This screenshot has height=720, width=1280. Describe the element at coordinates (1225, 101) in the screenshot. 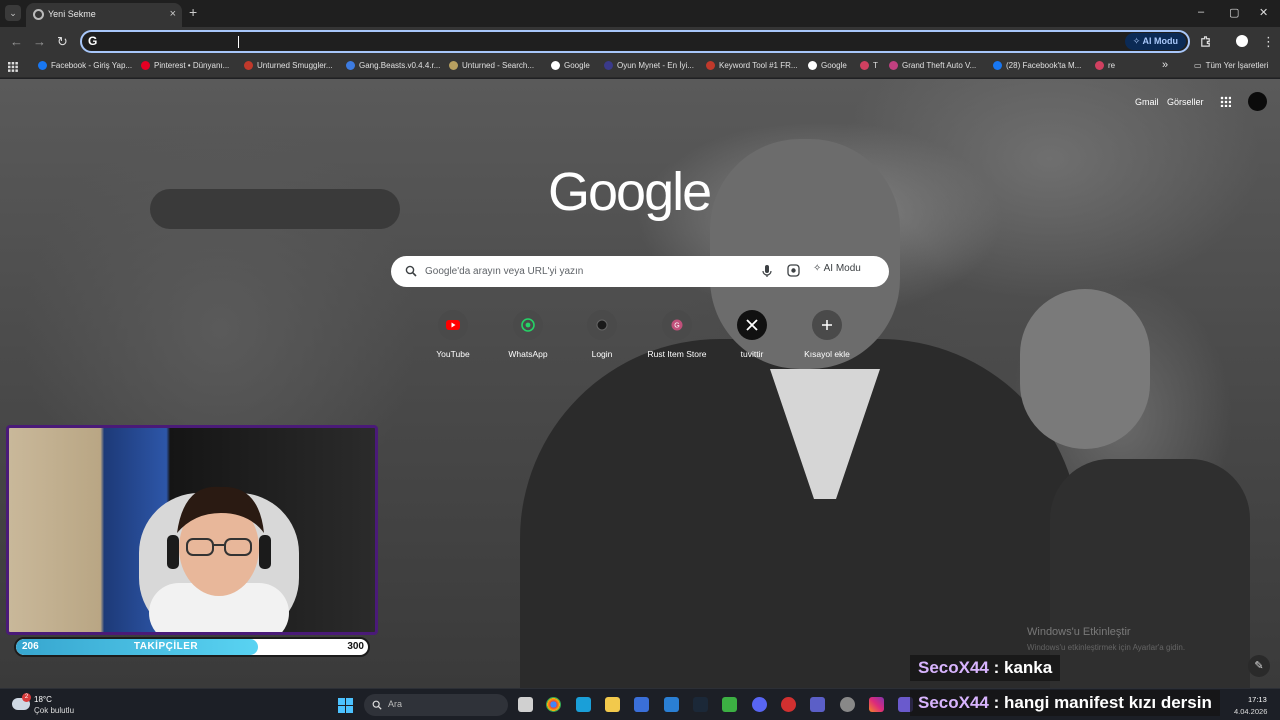

I see `google-apps-icon` at that location.